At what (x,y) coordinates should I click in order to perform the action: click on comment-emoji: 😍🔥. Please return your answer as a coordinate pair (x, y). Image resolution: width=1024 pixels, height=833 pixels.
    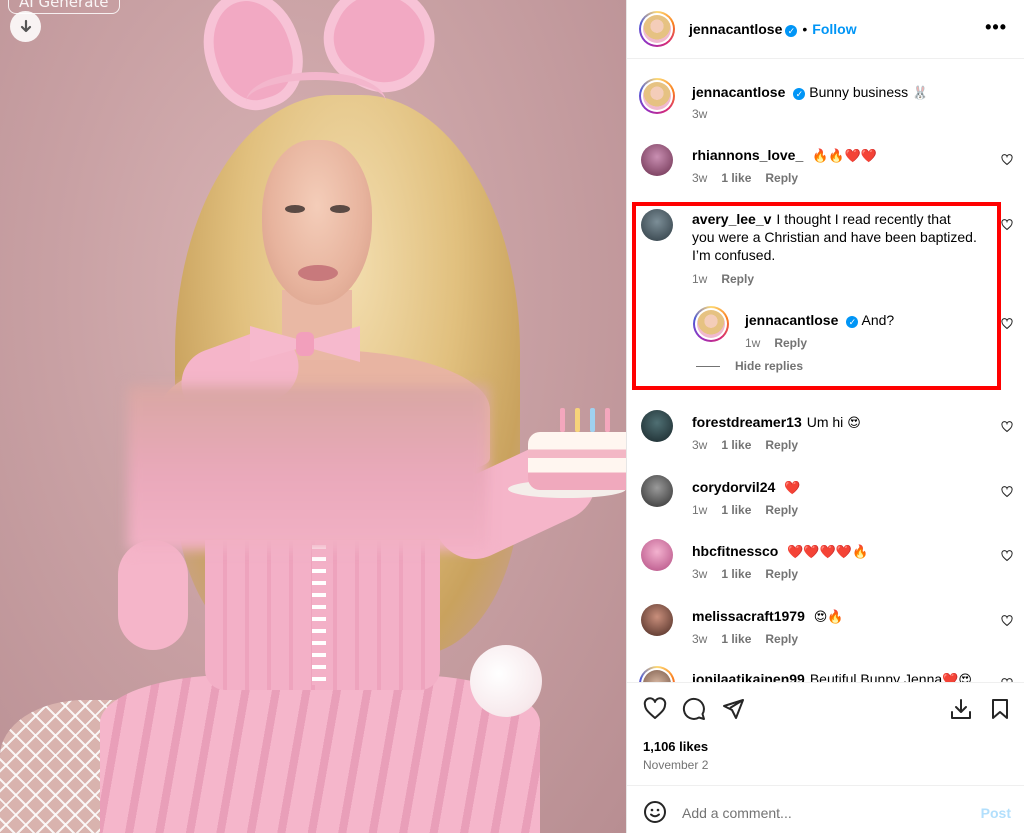
    Looking at the image, I should click on (828, 617).